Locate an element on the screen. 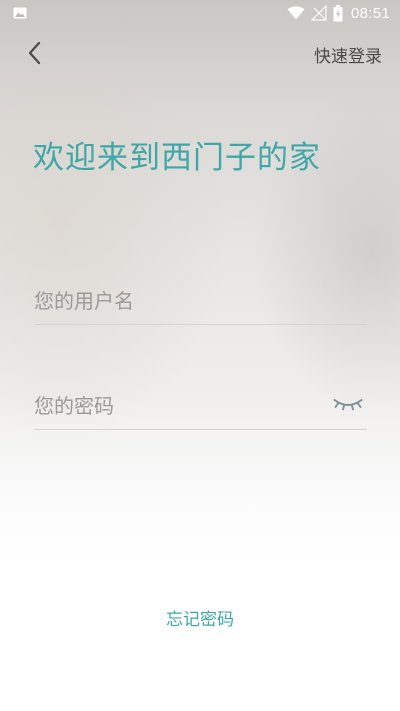  forgot-password-link: 忘记密码 is located at coordinates (200, 617).